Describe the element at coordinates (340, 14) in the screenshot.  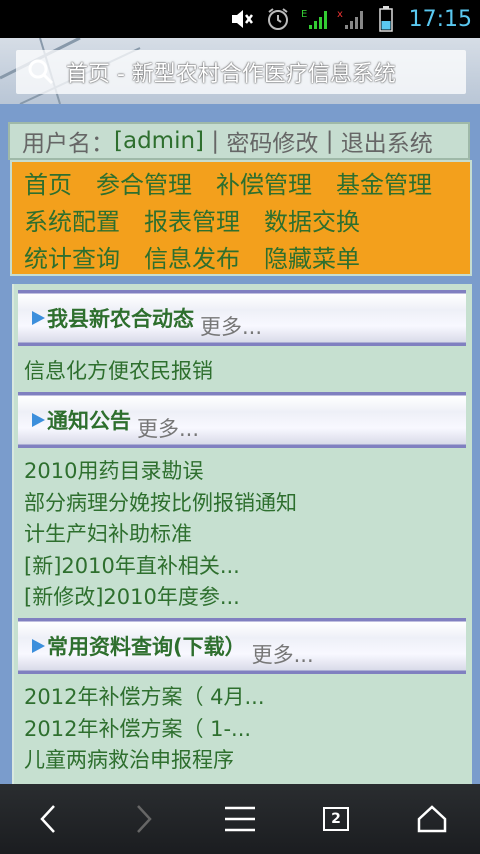
I see `svg-text: x` at that location.